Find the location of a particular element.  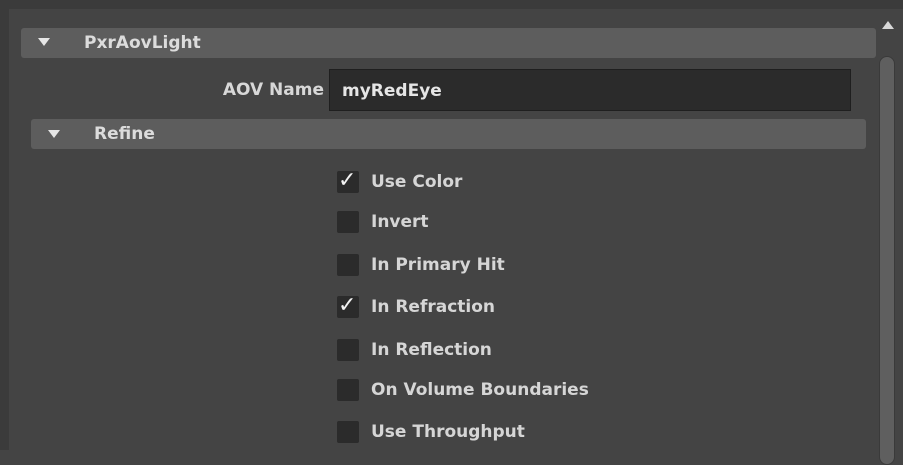

checkbox-in-refraction: ✓ In Refraction is located at coordinates (416, 306).